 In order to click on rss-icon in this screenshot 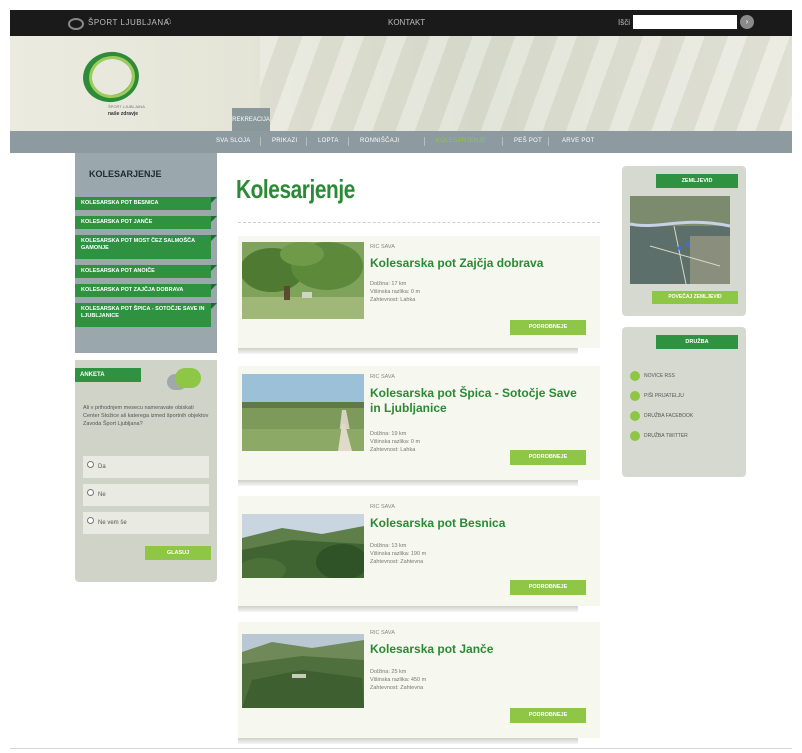, I will do `click(635, 376)`.